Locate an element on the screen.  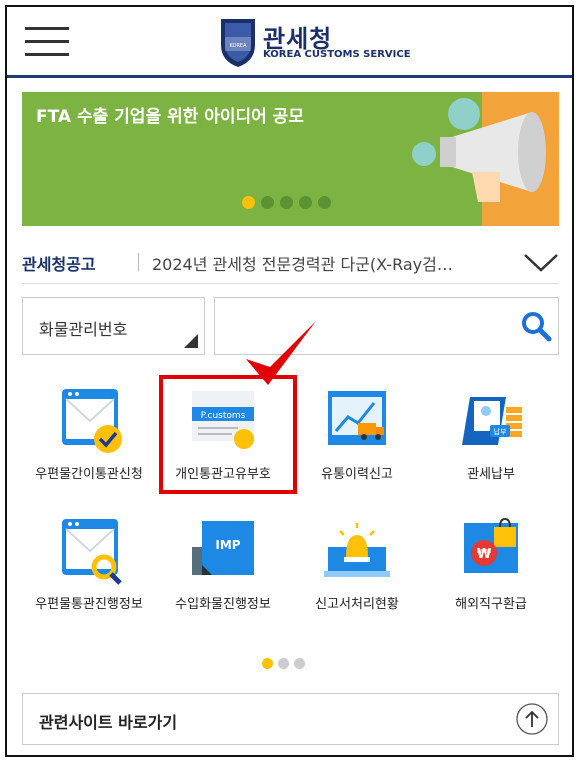
menu-item-import-cargo-status: IMP 수입화물진행정보 is located at coordinates (223, 565).